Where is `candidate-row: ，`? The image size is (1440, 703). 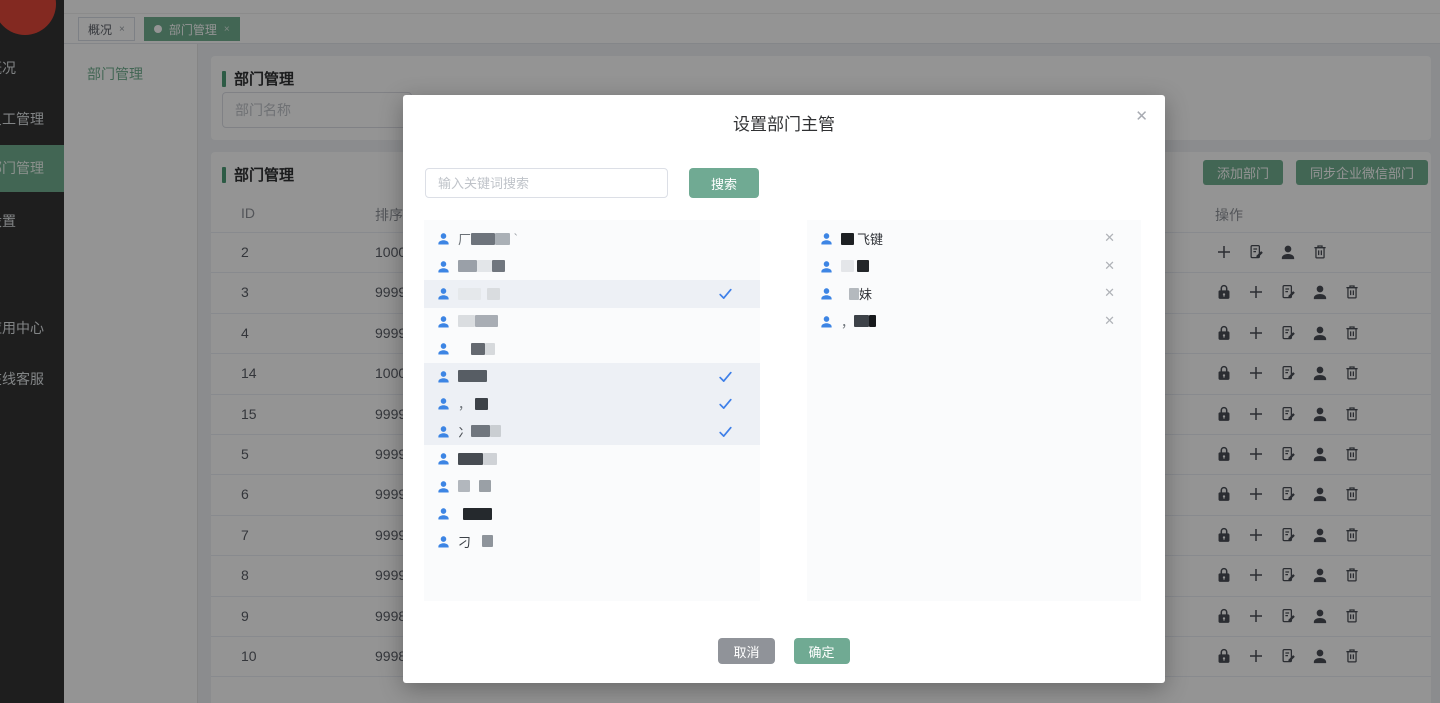
candidate-row: ， is located at coordinates (592, 404).